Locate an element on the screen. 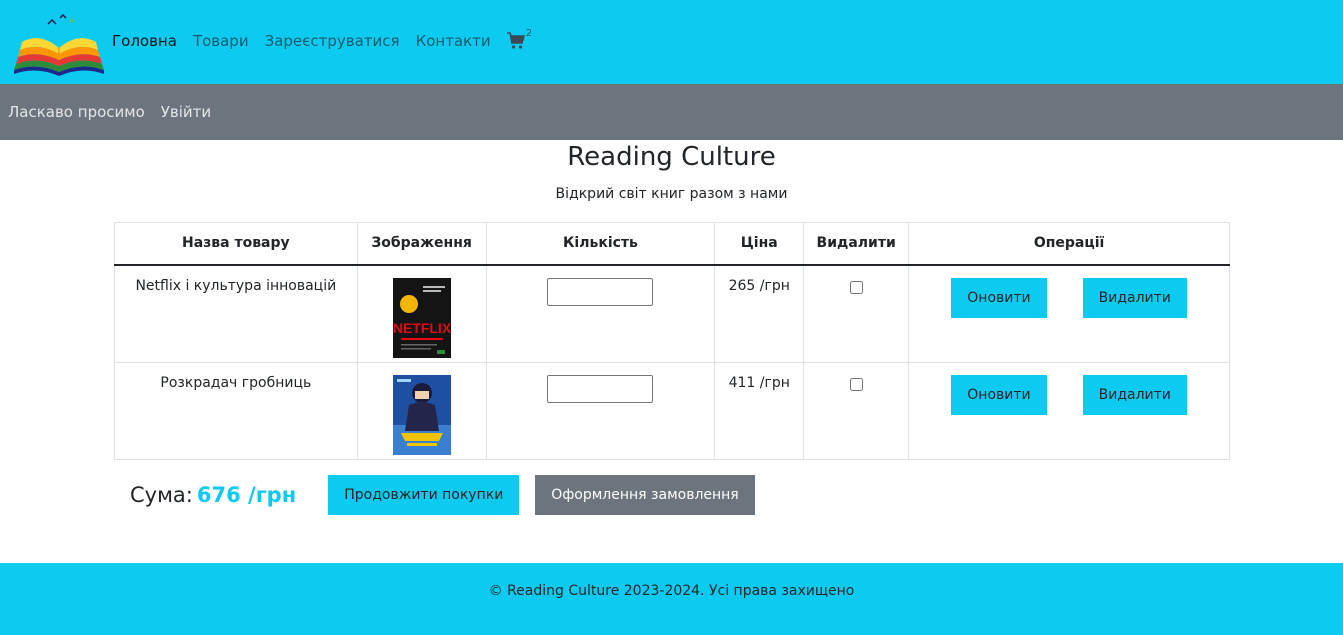 This screenshot has height=635, width=1343. netflix-book-cover: NETFLIX is located at coordinates (421, 317).